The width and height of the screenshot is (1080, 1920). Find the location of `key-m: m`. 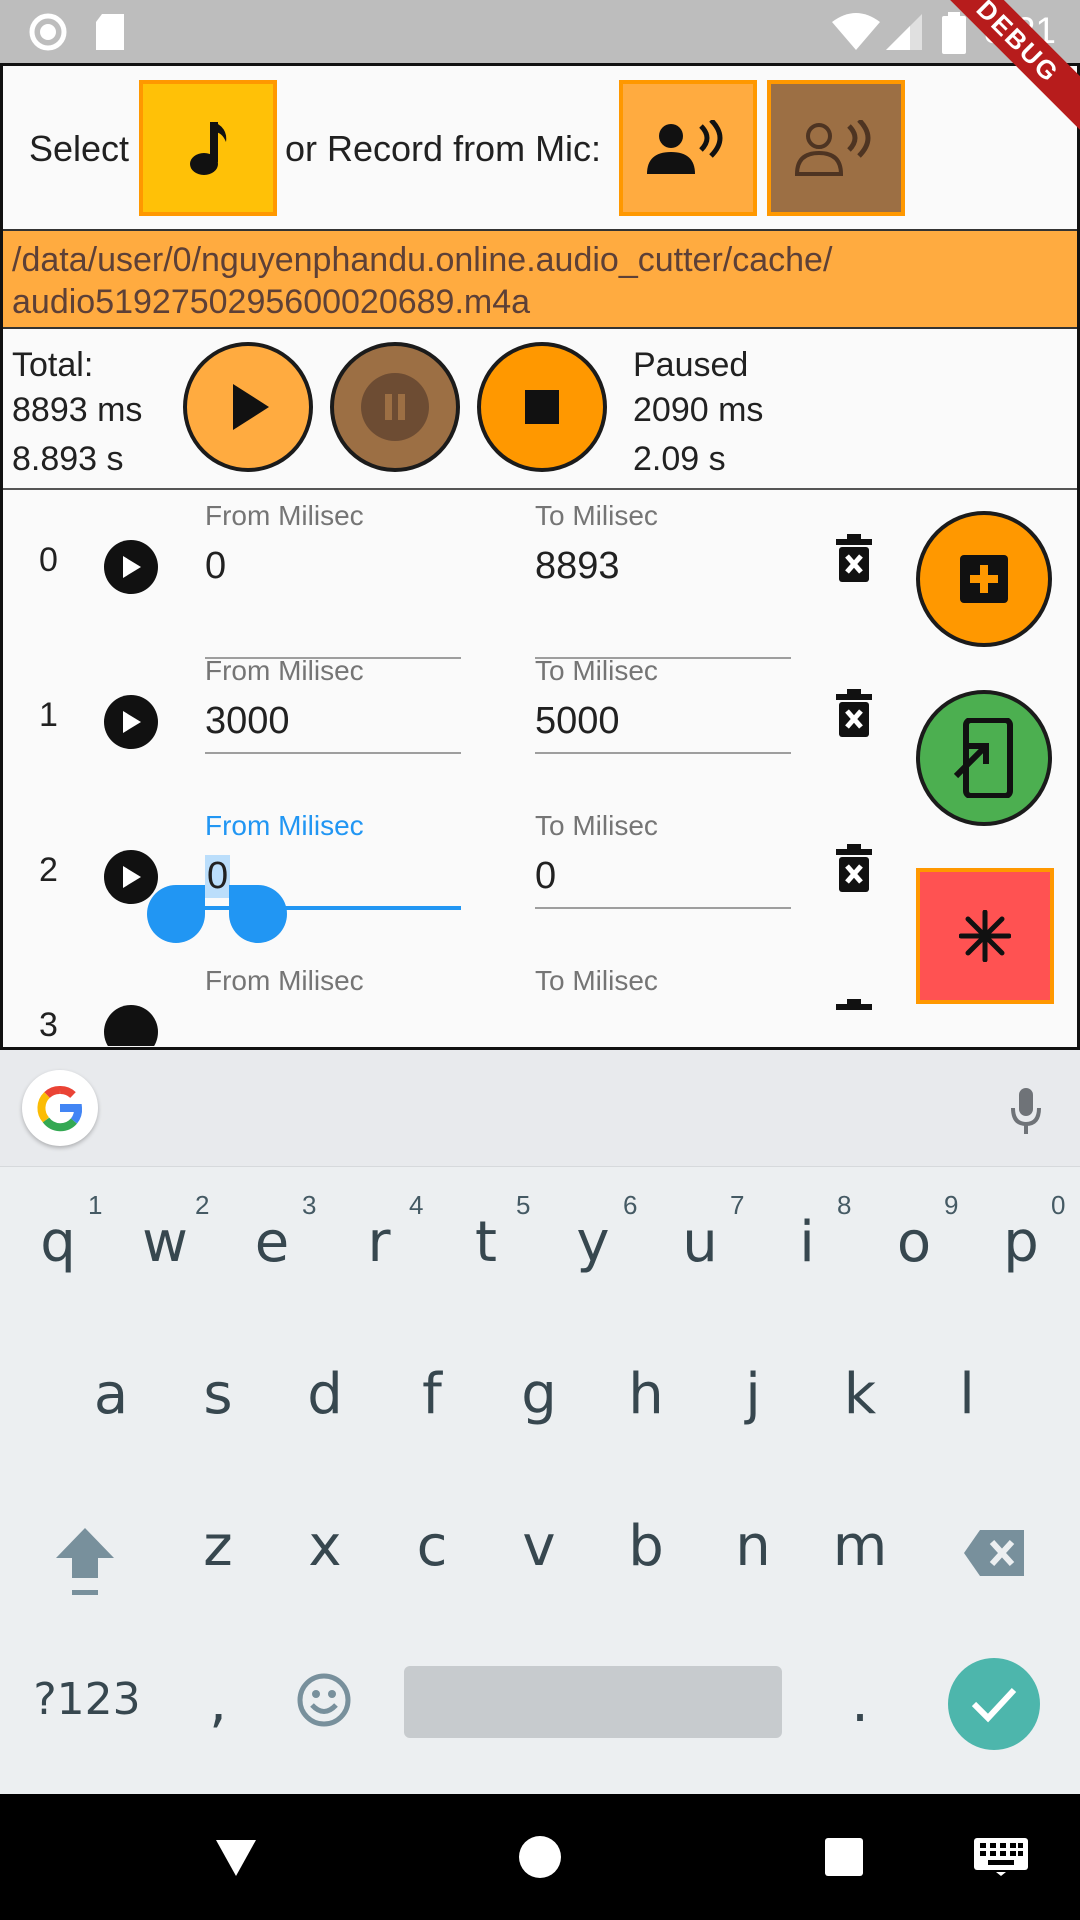

key-m: m is located at coordinates (860, 1546).